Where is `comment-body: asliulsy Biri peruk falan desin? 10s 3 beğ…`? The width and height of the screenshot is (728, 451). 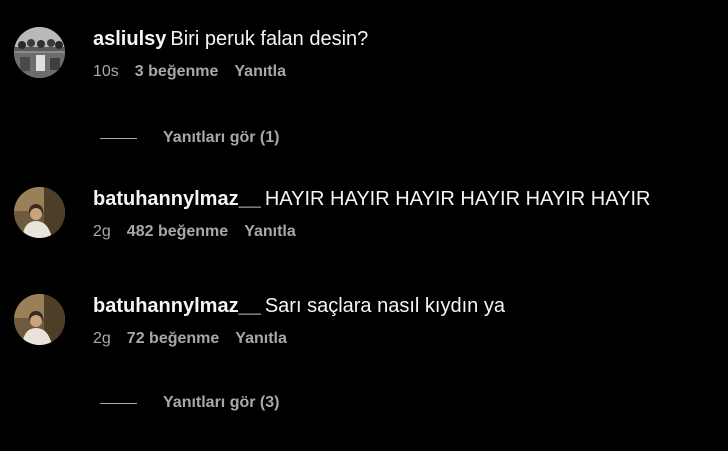 comment-body: asliulsy Biri peruk falan desin? 10s 3 beğ… is located at coordinates (403, 54).